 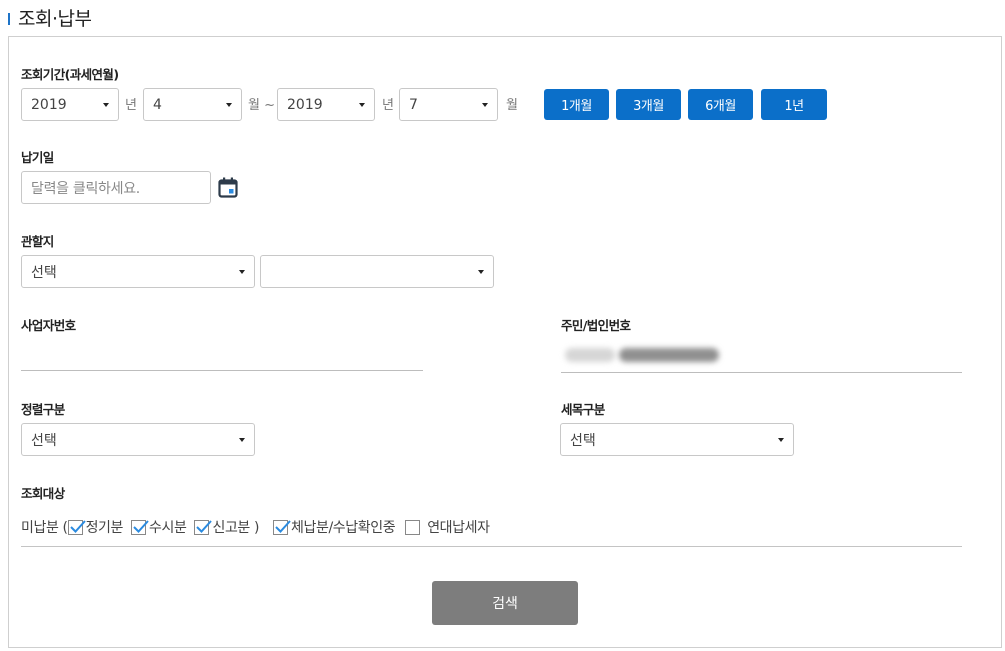 What do you see at coordinates (343, 528) in the screenshot?
I see `delinquent-label: 체납분/수납확인중` at bounding box center [343, 528].